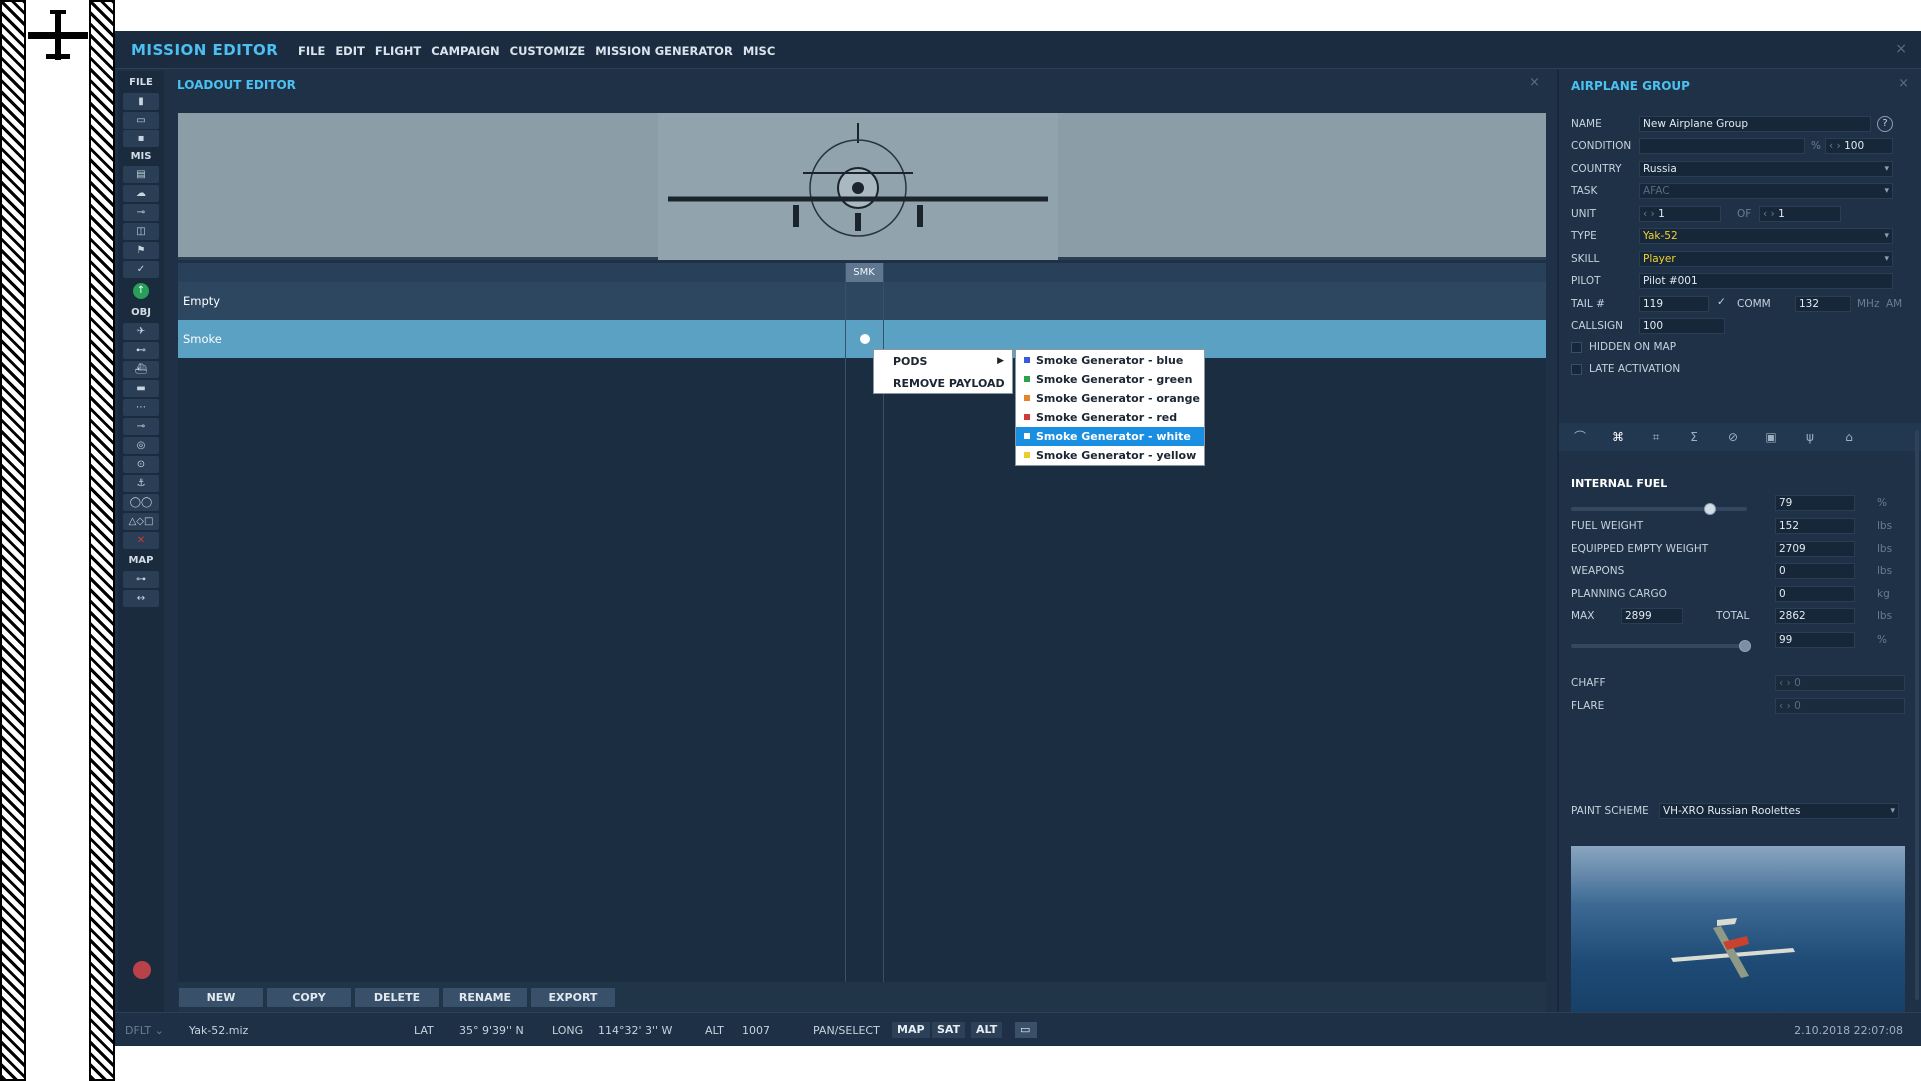 This screenshot has width=1921, height=1081. Describe the element at coordinates (987, 1030) in the screenshot. I see `alt-view-button: ALT` at that location.